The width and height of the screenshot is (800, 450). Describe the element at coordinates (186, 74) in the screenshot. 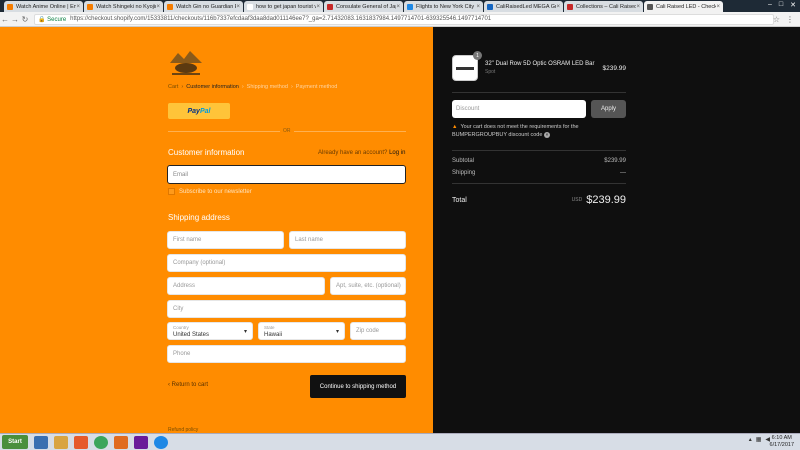

I see `logo-base` at that location.